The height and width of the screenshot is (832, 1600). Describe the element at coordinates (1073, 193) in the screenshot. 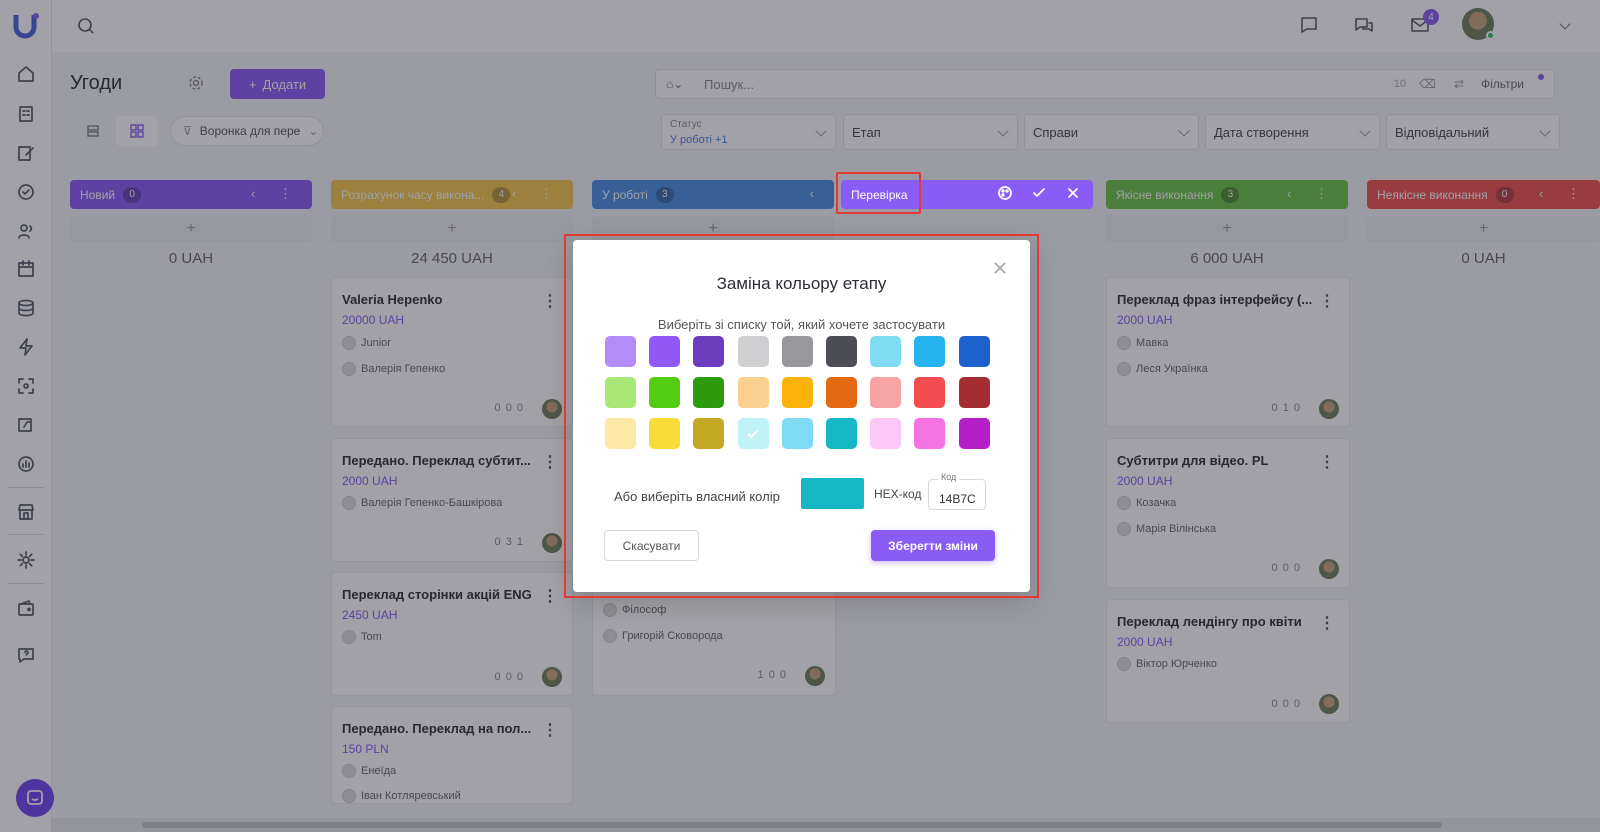

I see `close-icon` at that location.